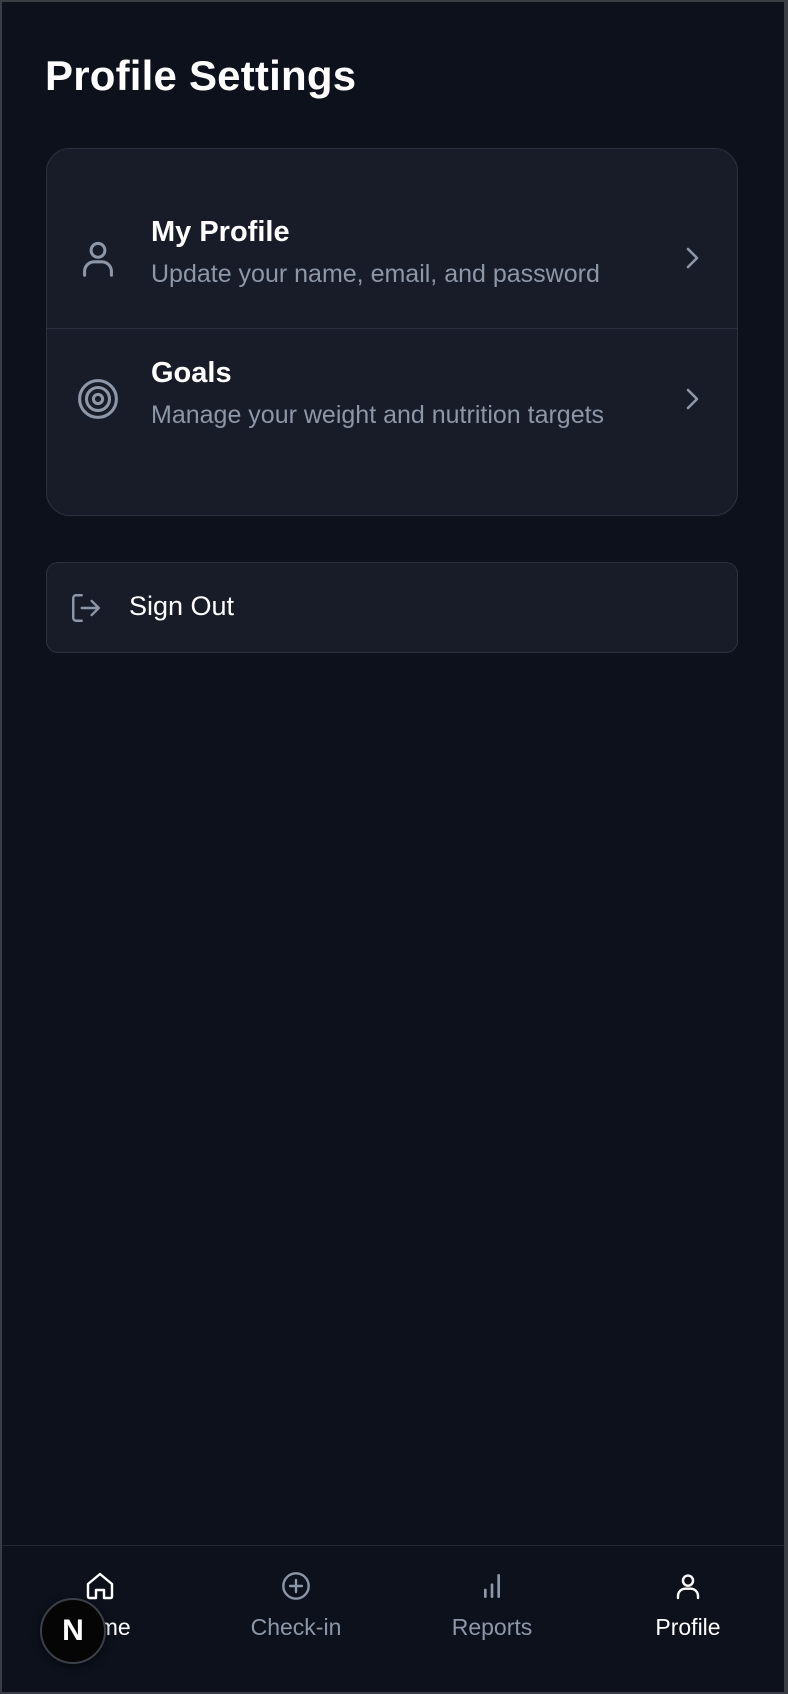 The image size is (788, 1694). Describe the element at coordinates (86, 608) in the screenshot. I see `log-out-icon` at that location.